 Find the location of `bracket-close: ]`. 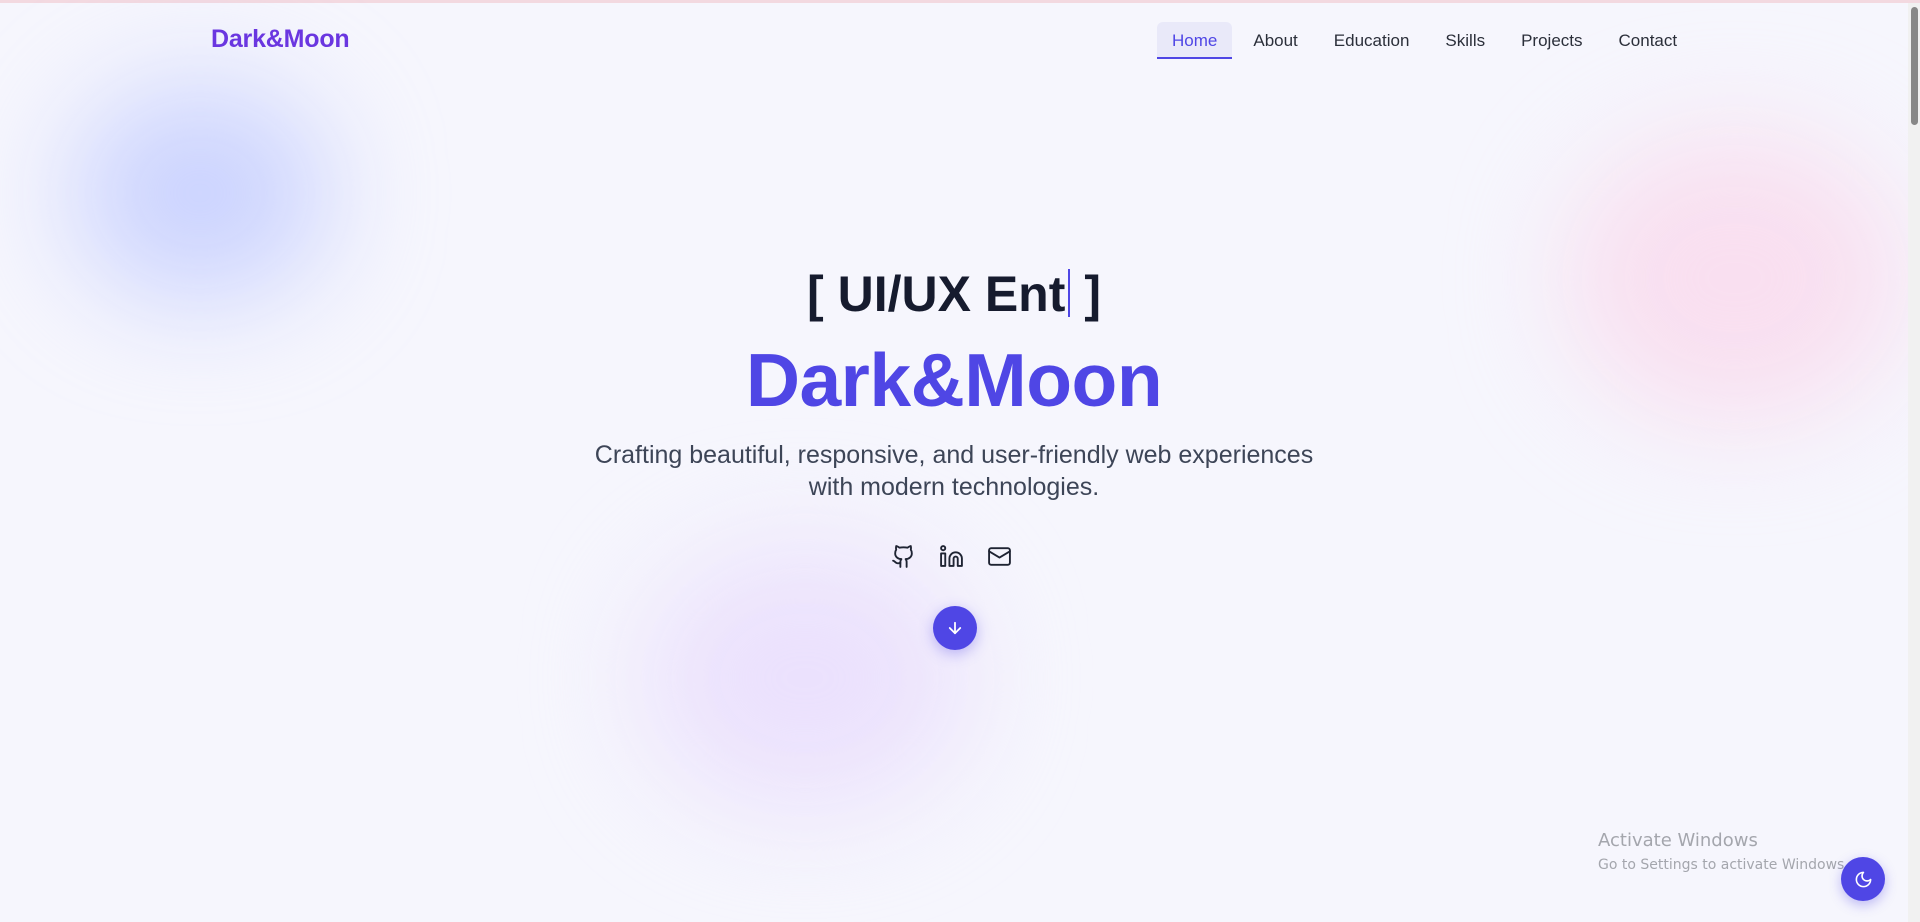

bracket-close: ] is located at coordinates (1093, 294).